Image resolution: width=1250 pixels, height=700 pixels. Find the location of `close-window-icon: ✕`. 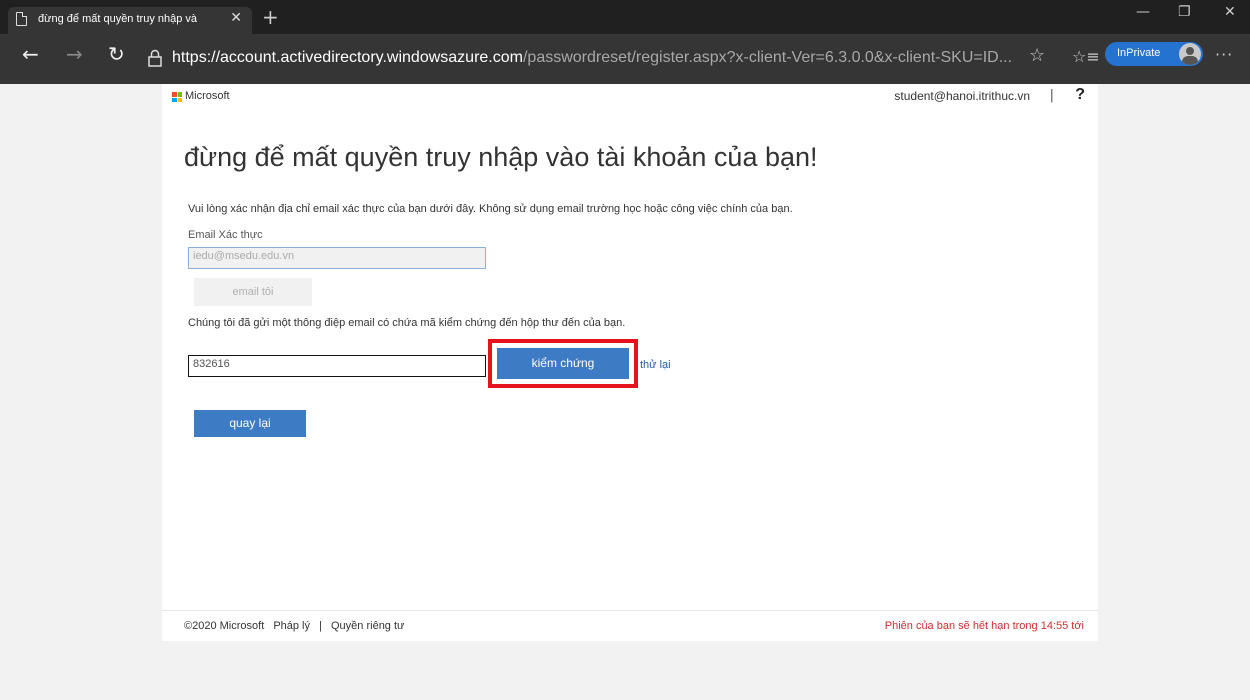

close-window-icon: ✕ is located at coordinates (1230, 12).